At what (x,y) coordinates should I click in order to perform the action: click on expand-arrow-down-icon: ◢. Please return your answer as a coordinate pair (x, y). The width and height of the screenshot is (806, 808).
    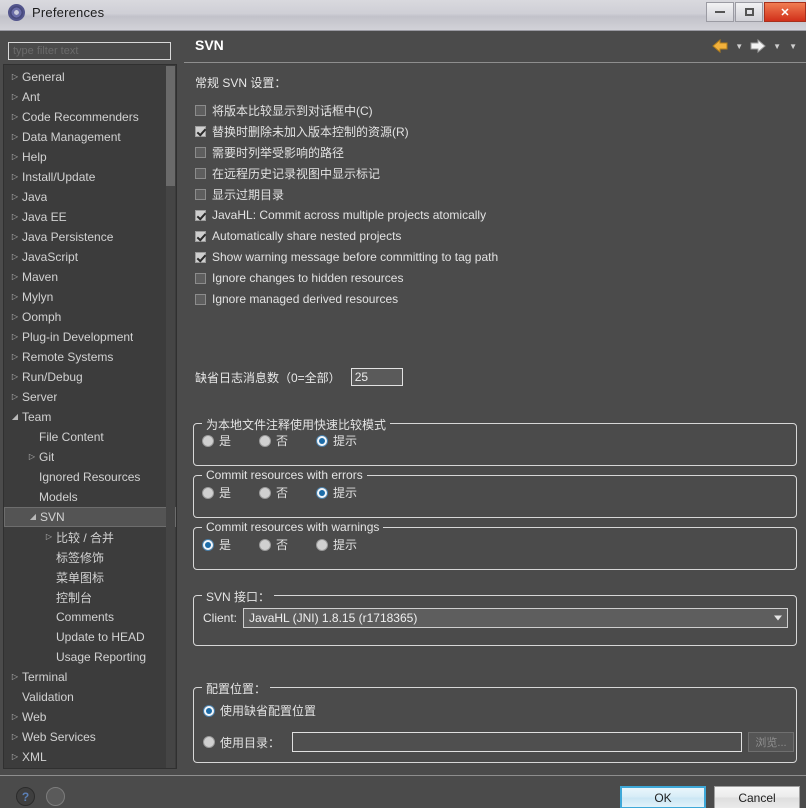
    Looking at the image, I should click on (33, 517).